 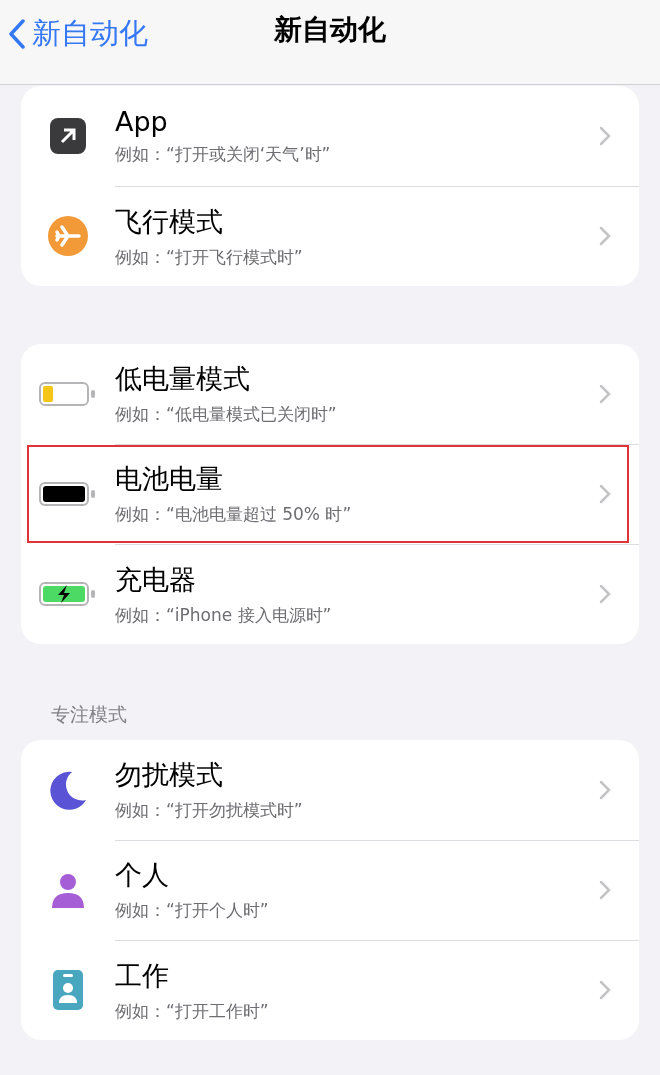 What do you see at coordinates (182, 379) in the screenshot?
I see `row-title: 低电量模式` at bounding box center [182, 379].